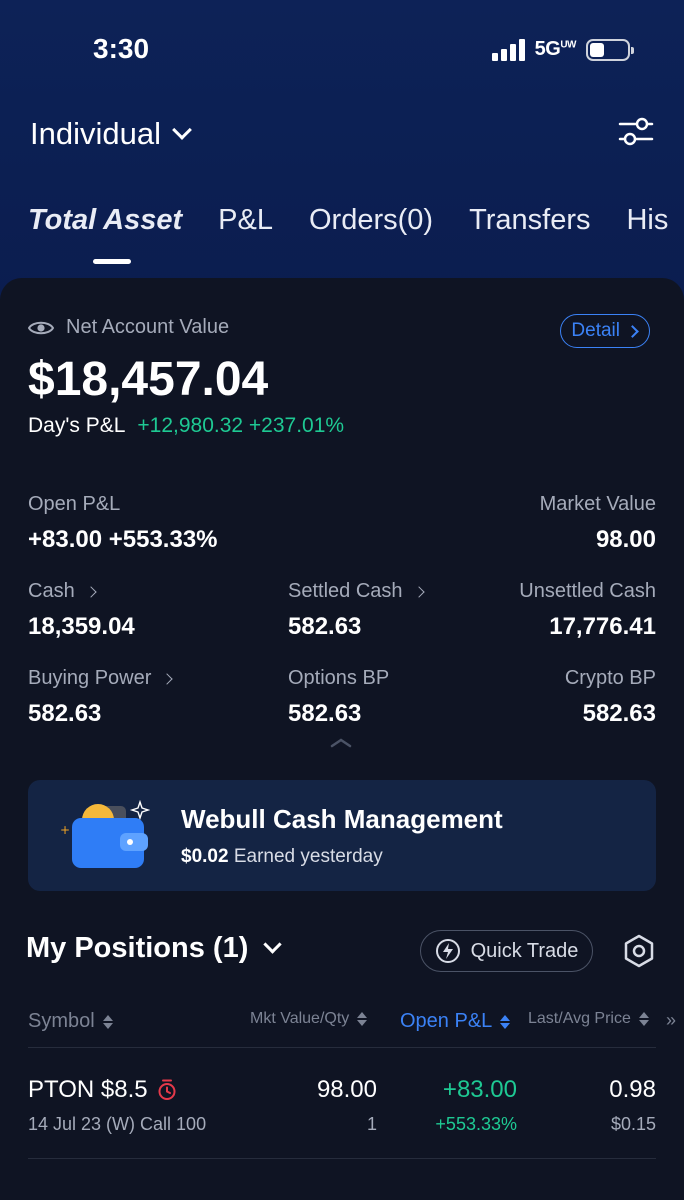  I want to click on positions-header: My Positions (1), so click(154, 948).